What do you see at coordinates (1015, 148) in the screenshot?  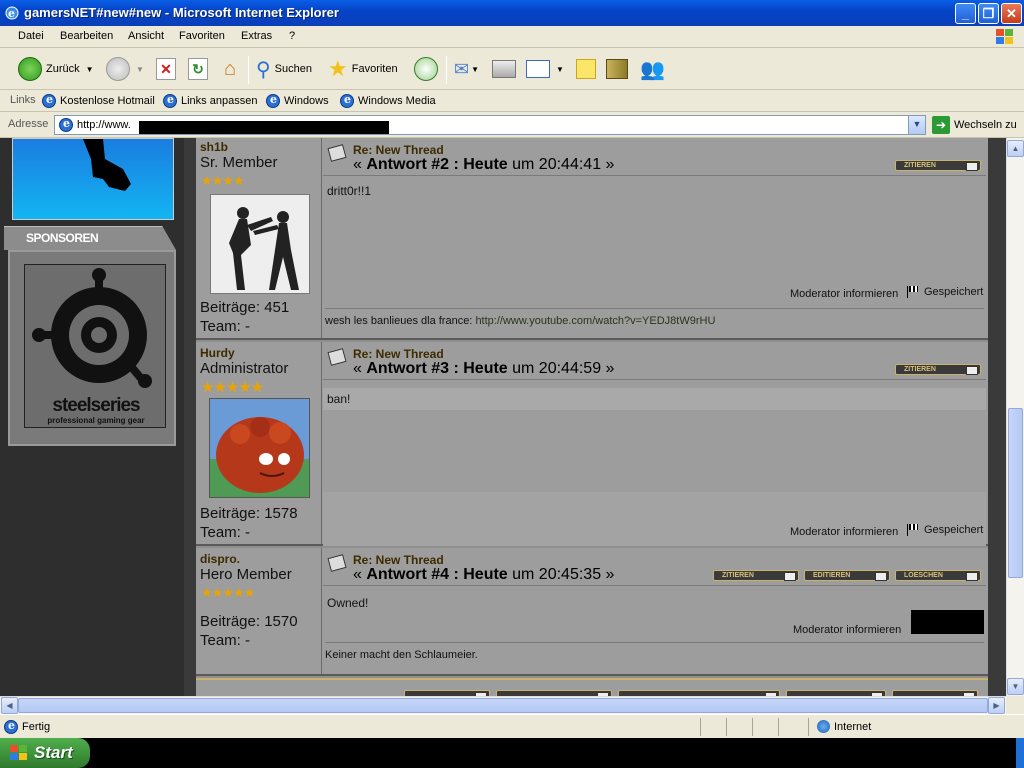 I see `scroll-up-icon: ▲` at bounding box center [1015, 148].